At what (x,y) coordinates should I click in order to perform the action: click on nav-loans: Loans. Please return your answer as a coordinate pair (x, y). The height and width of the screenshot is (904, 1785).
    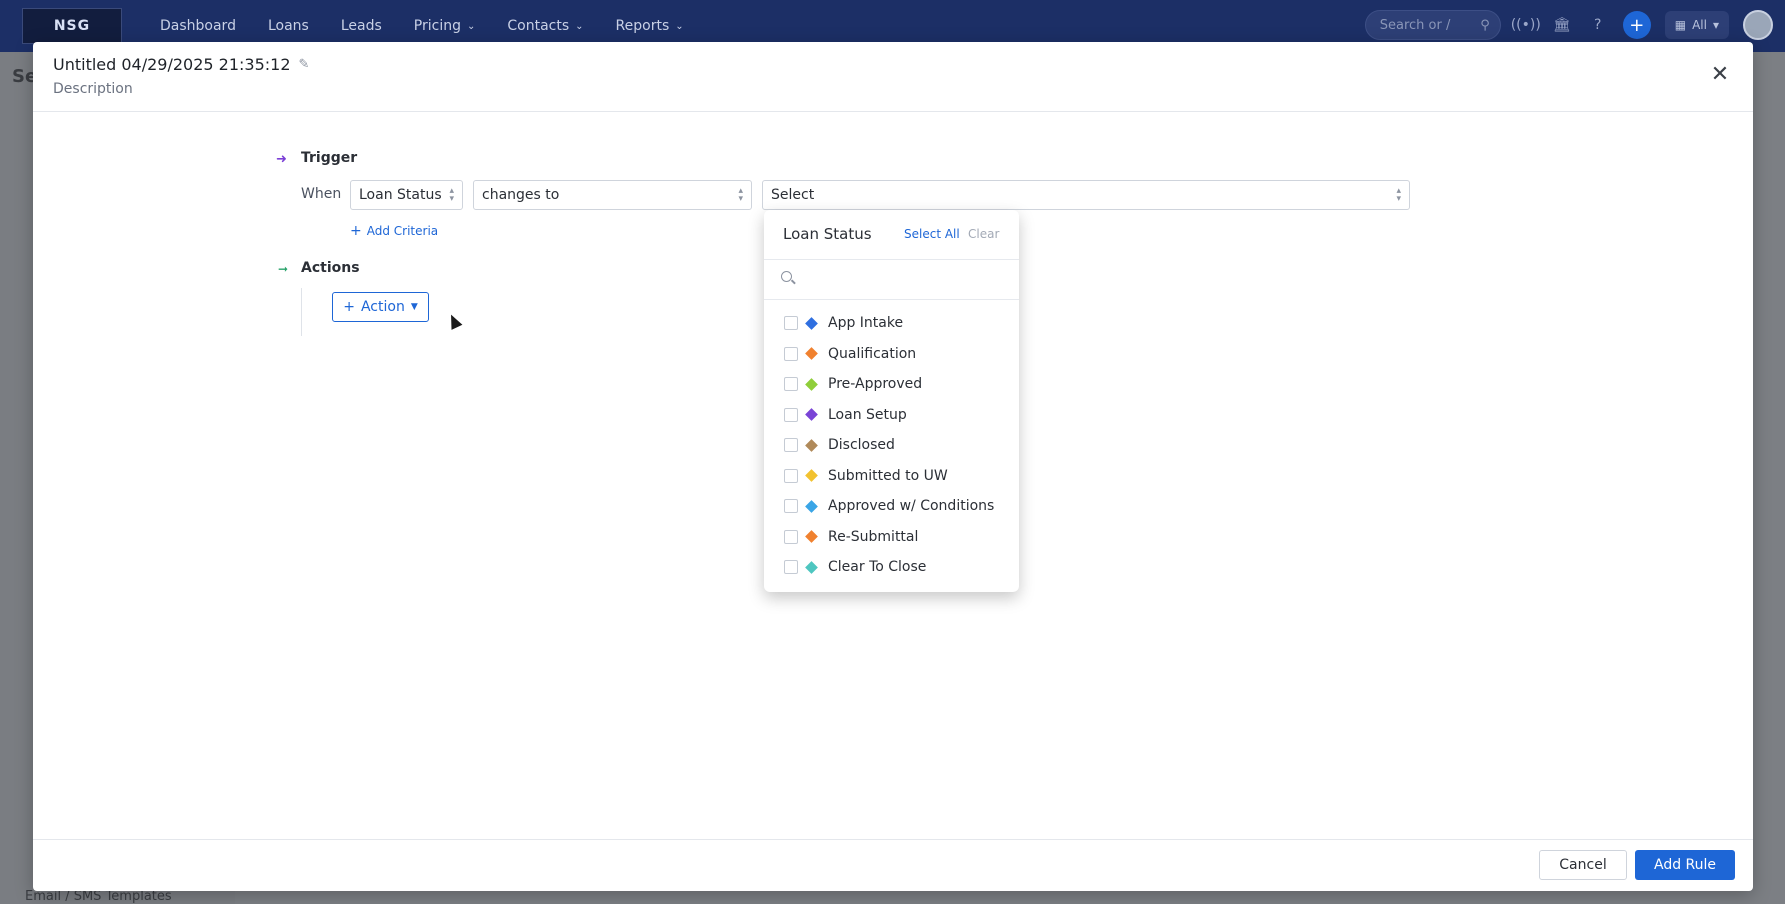
    Looking at the image, I should click on (288, 26).